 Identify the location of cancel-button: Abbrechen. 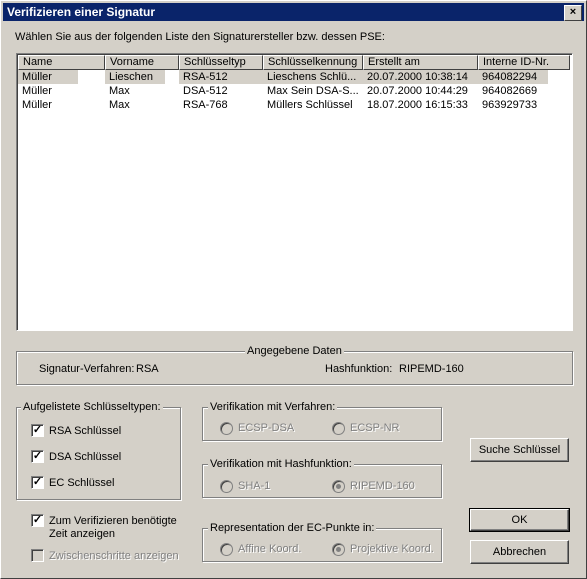
(519, 552).